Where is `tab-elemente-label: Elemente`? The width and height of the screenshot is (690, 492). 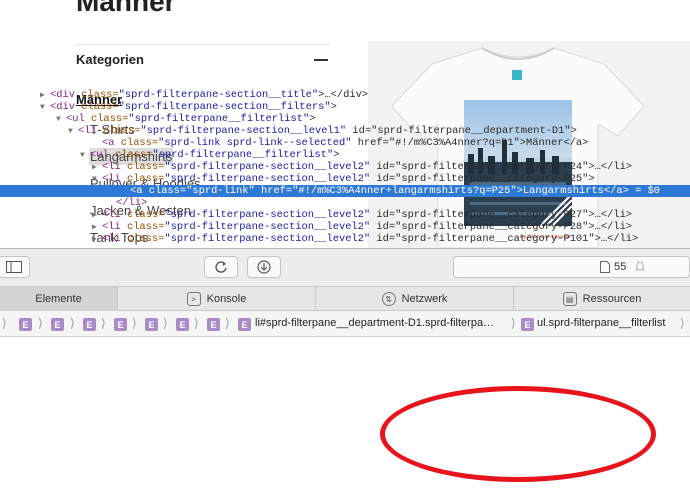
tab-elemente-label: Elemente is located at coordinates (58, 299).